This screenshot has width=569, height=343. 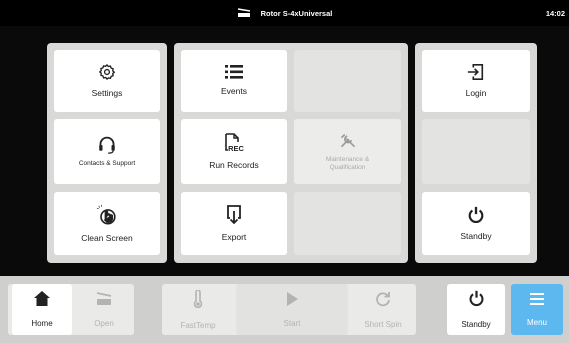 I want to click on nav-short-spin-button: Short Spin, so click(x=383, y=309).